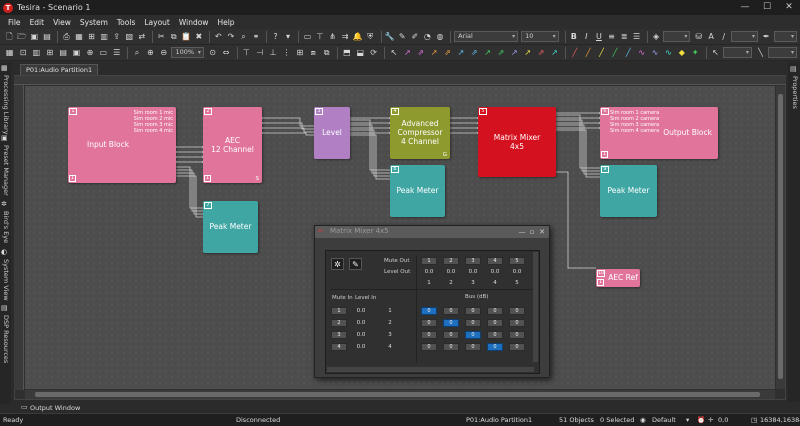  Describe the element at coordinates (782, 52) in the screenshot. I see `weight-select` at that location.